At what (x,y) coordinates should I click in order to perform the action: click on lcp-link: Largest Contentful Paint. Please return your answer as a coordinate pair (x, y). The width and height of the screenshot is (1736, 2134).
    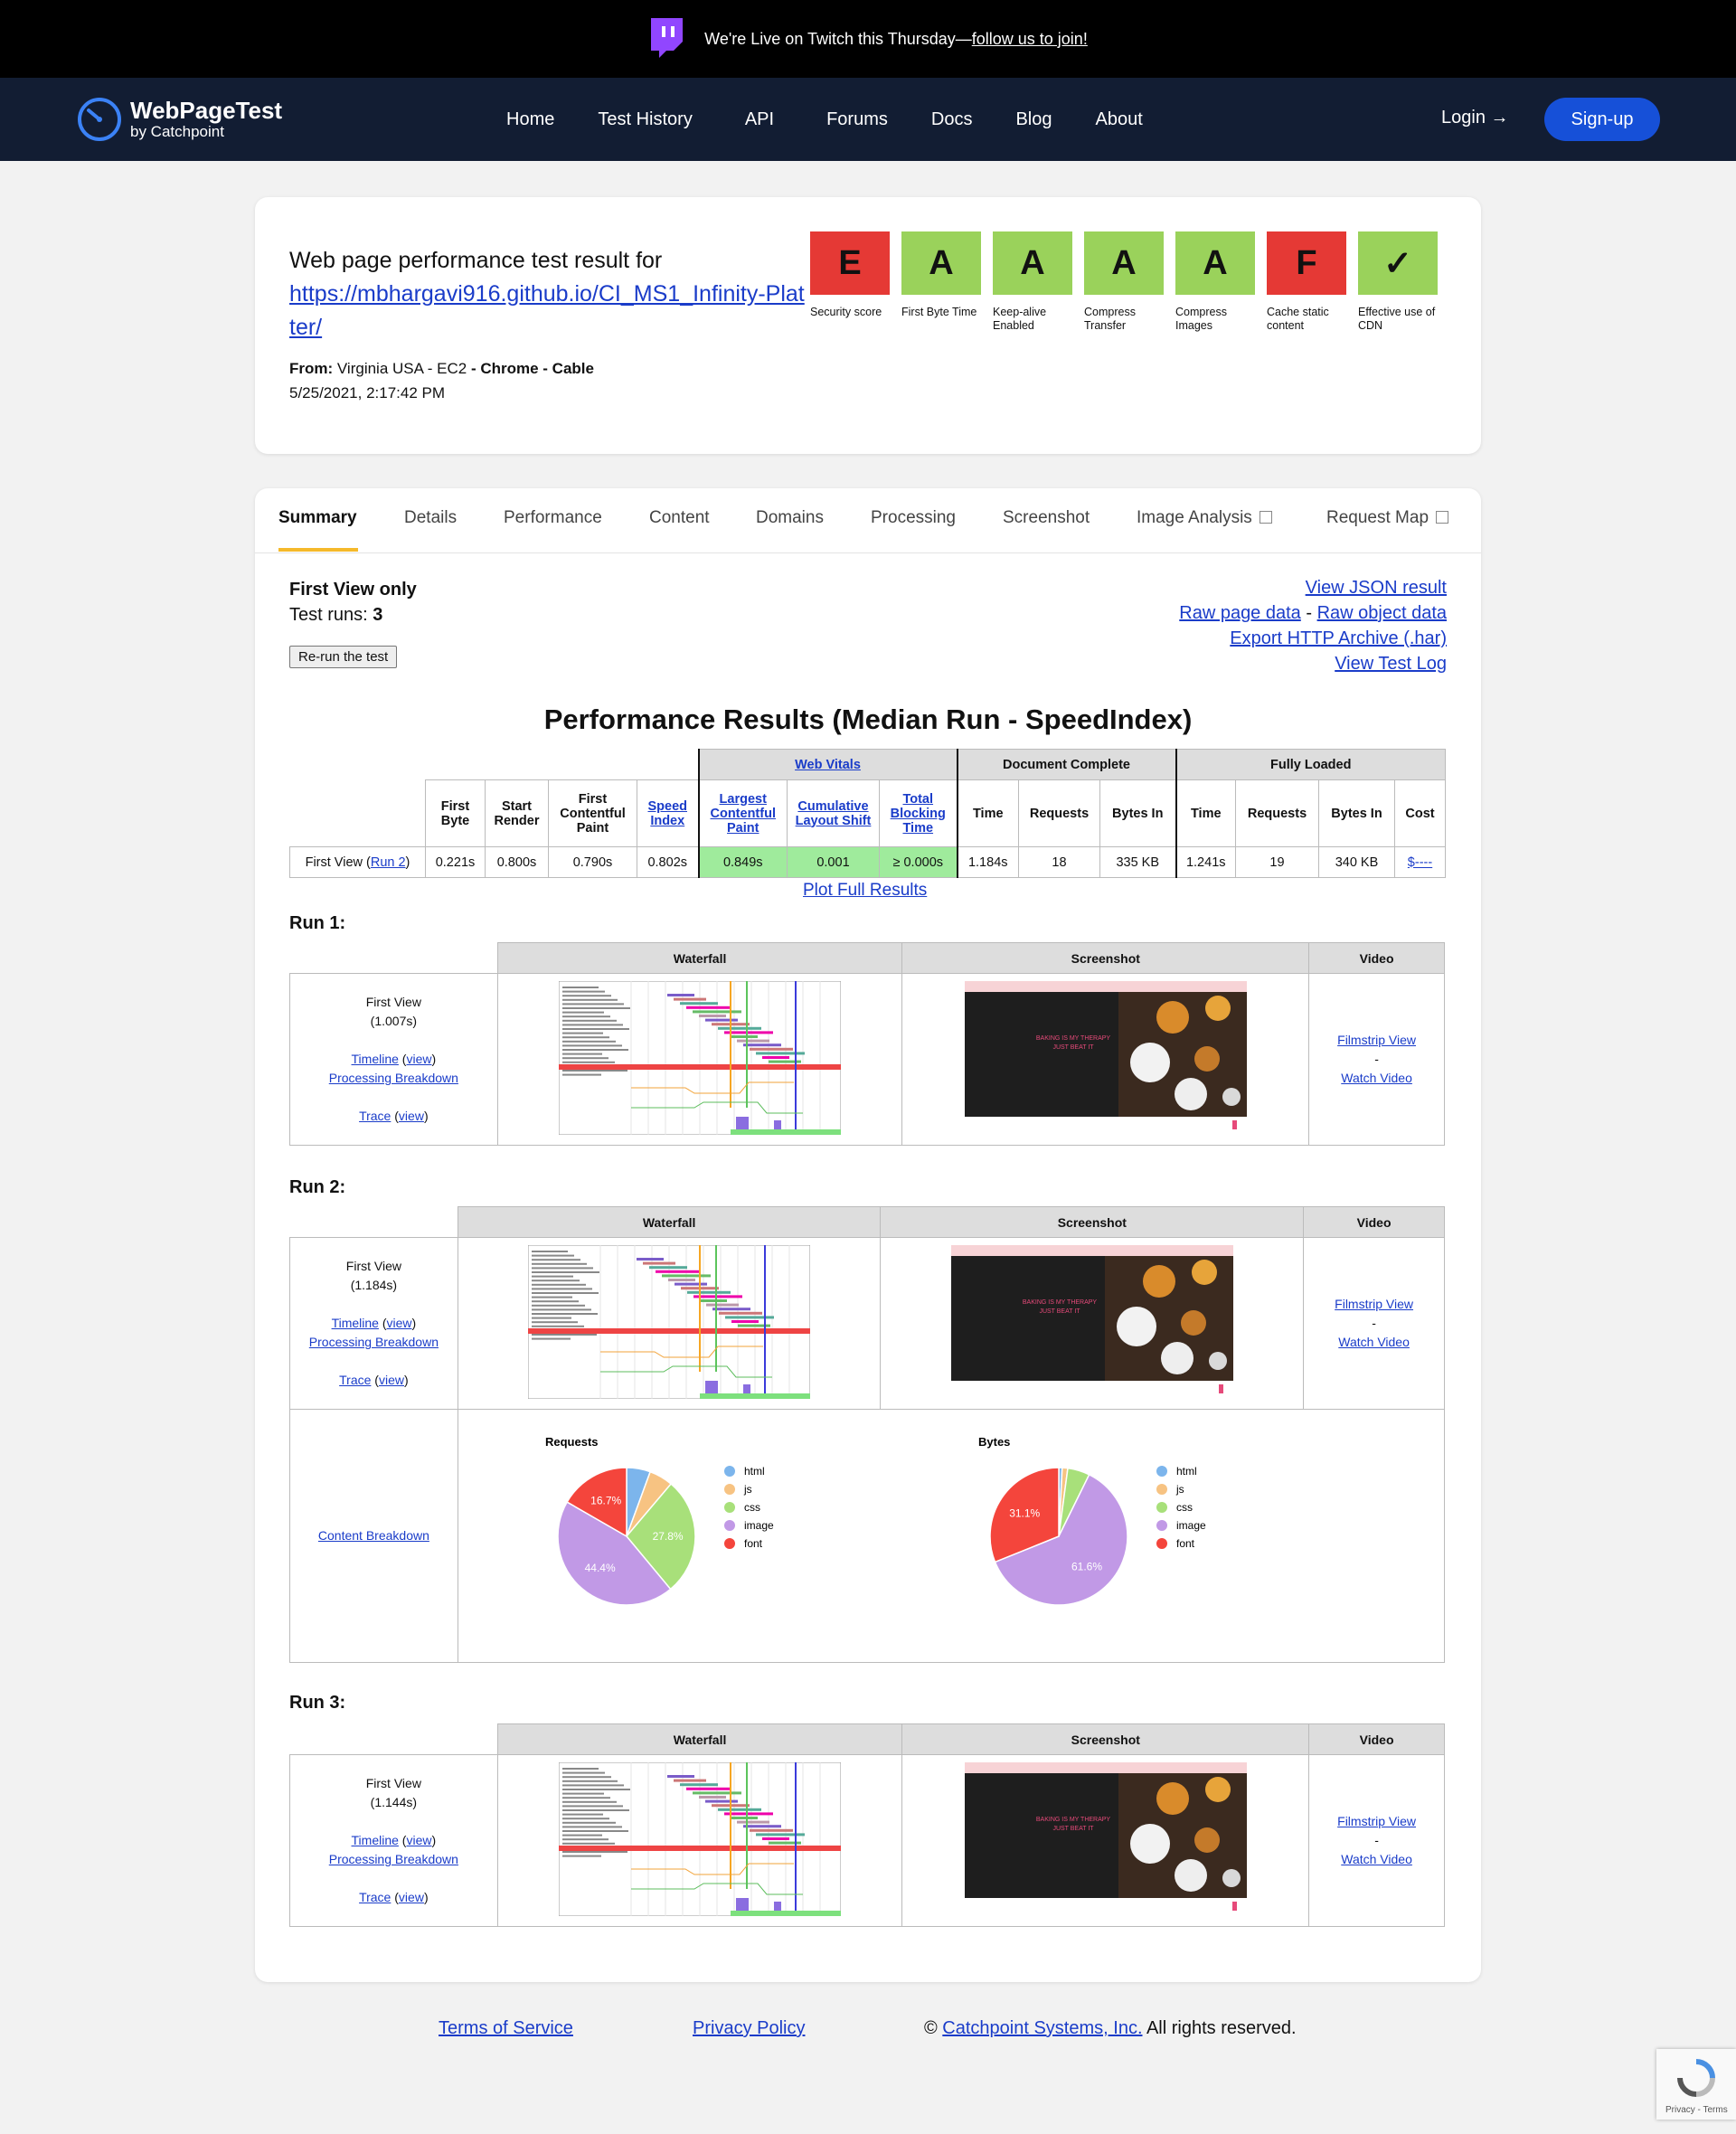
    Looking at the image, I should click on (743, 814).